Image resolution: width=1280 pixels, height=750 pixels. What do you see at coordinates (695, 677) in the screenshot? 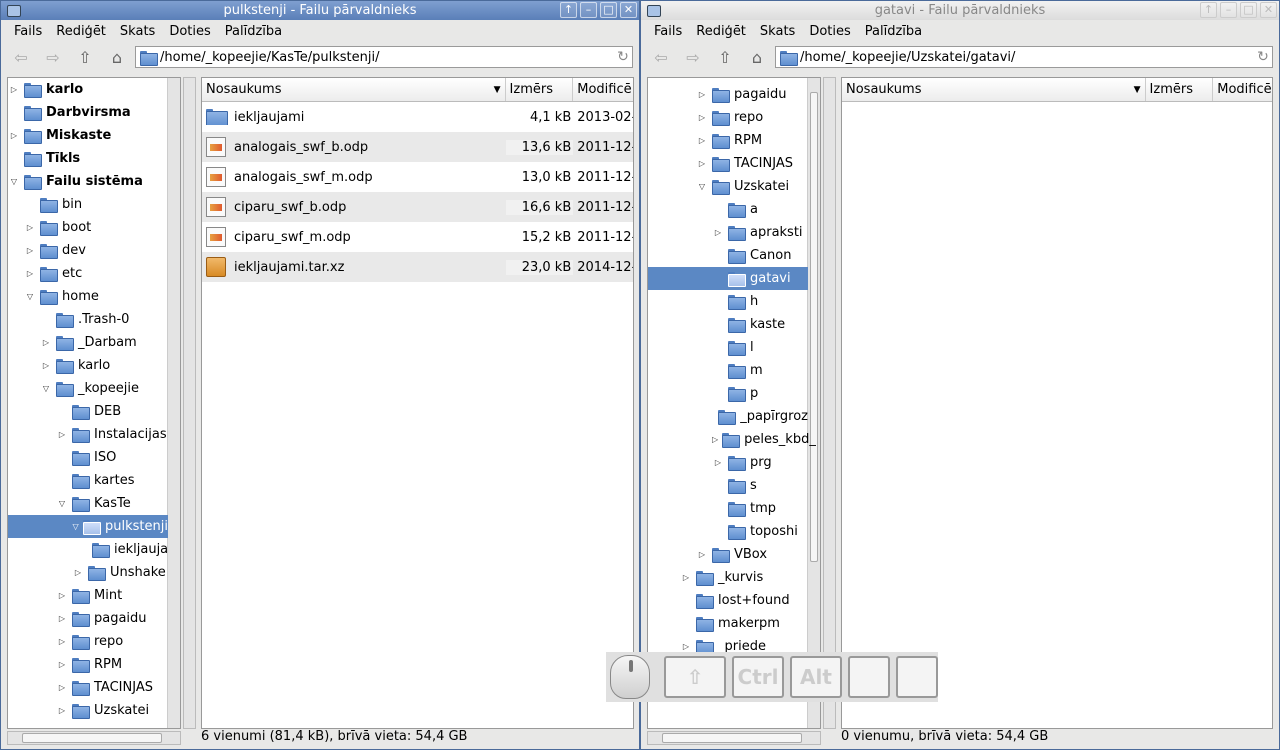
I see `shift-key: ⇧` at bounding box center [695, 677].